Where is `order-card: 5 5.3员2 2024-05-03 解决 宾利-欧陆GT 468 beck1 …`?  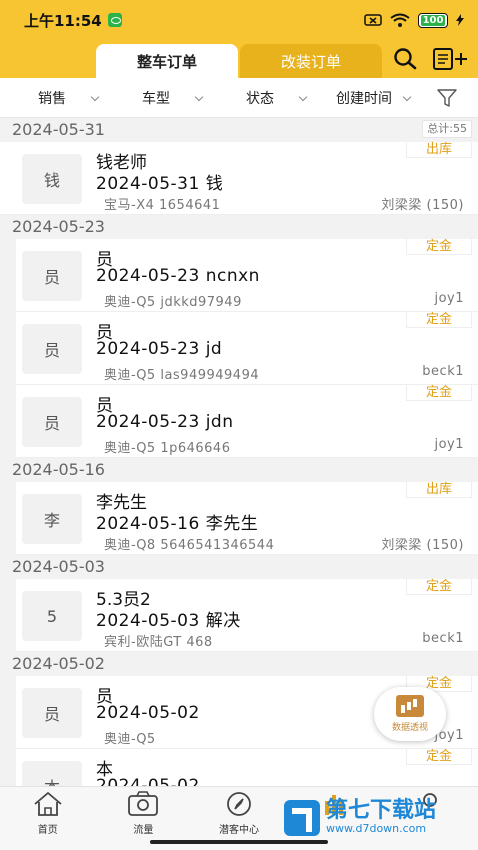 order-card: 5 5.3员2 2024-05-03 解决 宾利-欧陆GT 468 beck1 … is located at coordinates (247, 615).